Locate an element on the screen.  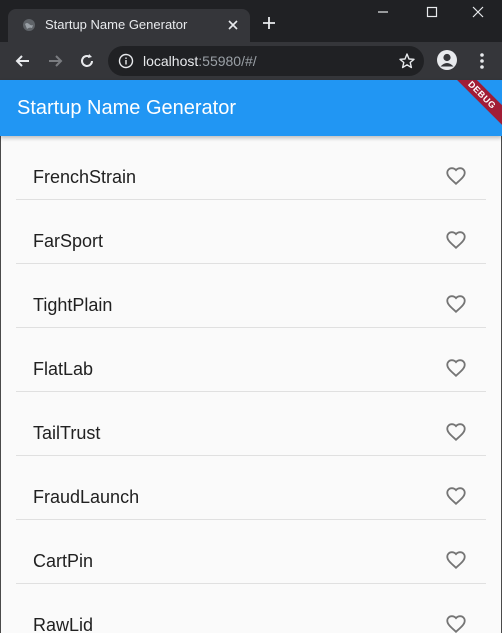
name-label: RawLid is located at coordinates (63, 624).